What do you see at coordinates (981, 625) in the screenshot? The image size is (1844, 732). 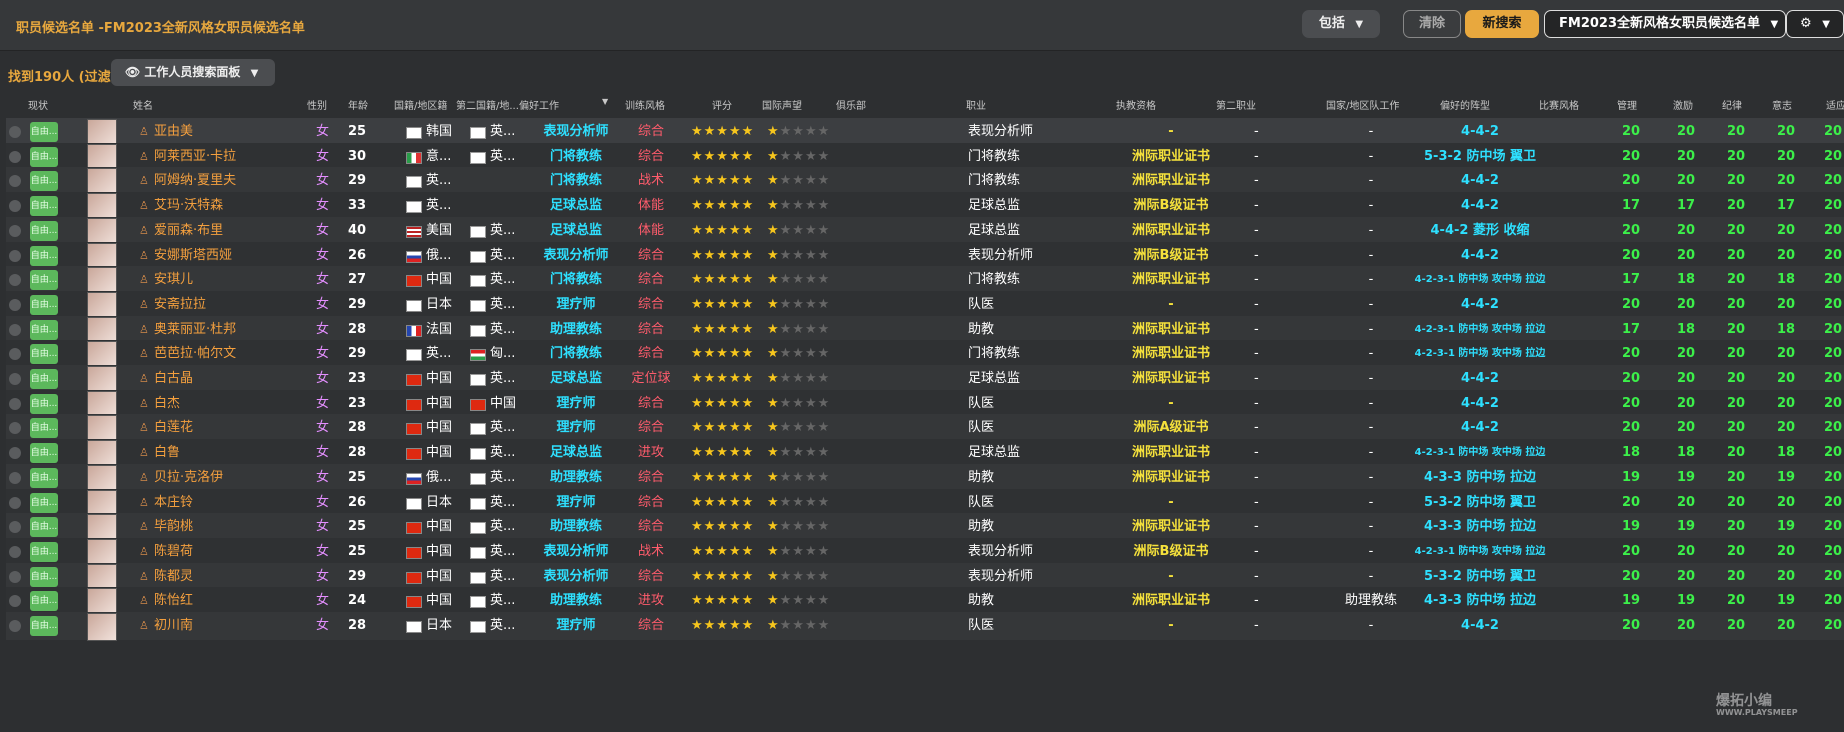 I see `role: 队医` at bounding box center [981, 625].